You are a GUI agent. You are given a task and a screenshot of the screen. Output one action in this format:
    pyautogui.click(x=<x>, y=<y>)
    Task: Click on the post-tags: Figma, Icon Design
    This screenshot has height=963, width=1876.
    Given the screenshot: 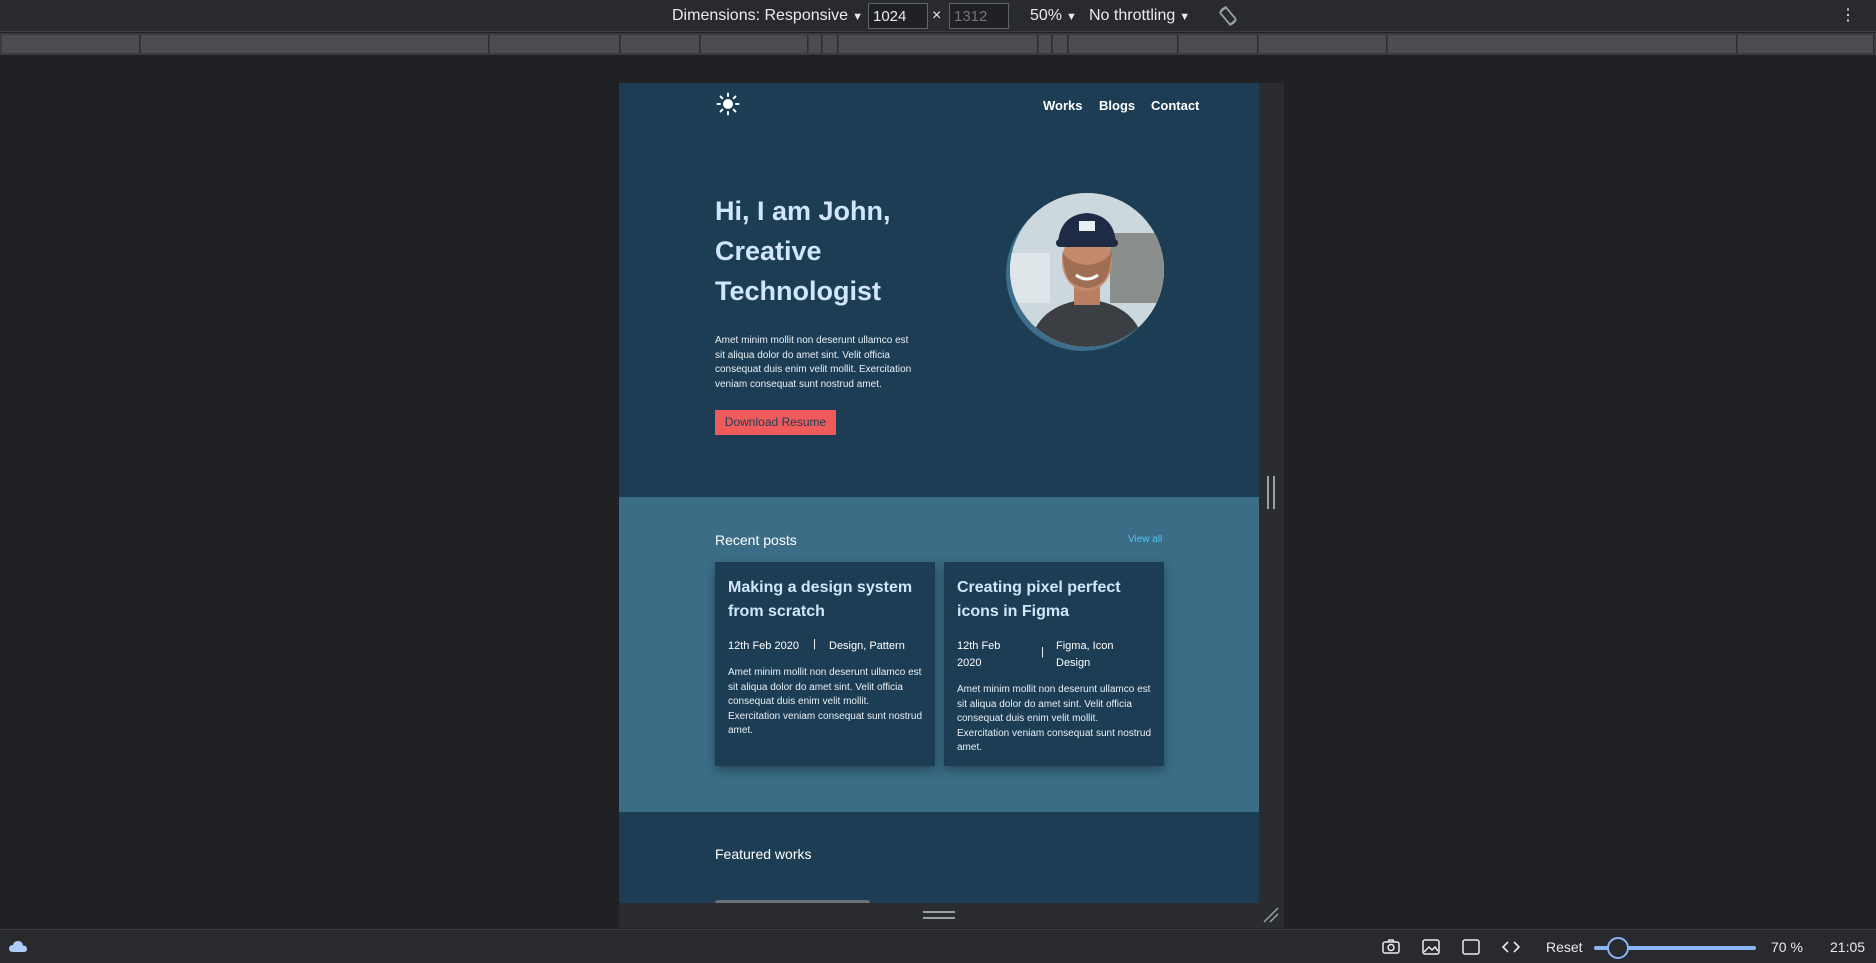 What is the action you would take?
    pyautogui.click(x=1085, y=654)
    